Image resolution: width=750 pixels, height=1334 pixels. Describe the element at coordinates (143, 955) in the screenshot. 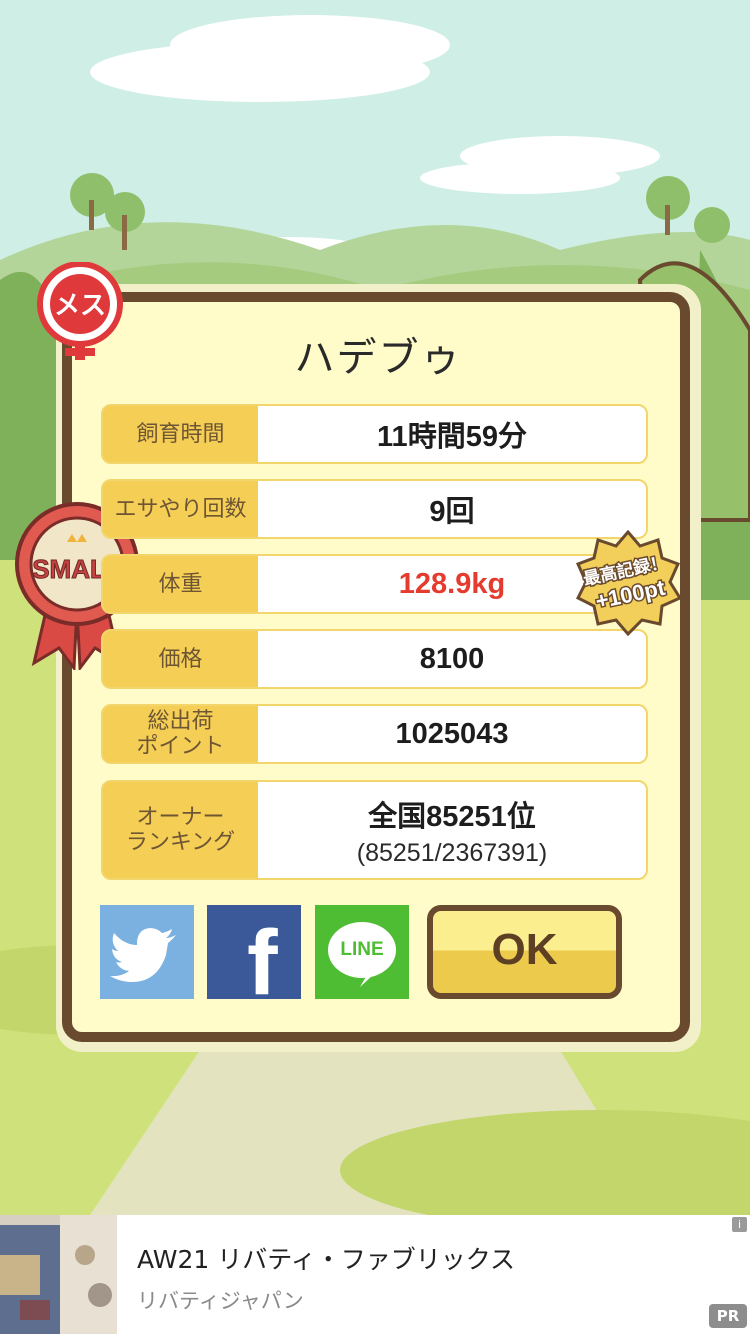

I see `twitter-icon` at that location.